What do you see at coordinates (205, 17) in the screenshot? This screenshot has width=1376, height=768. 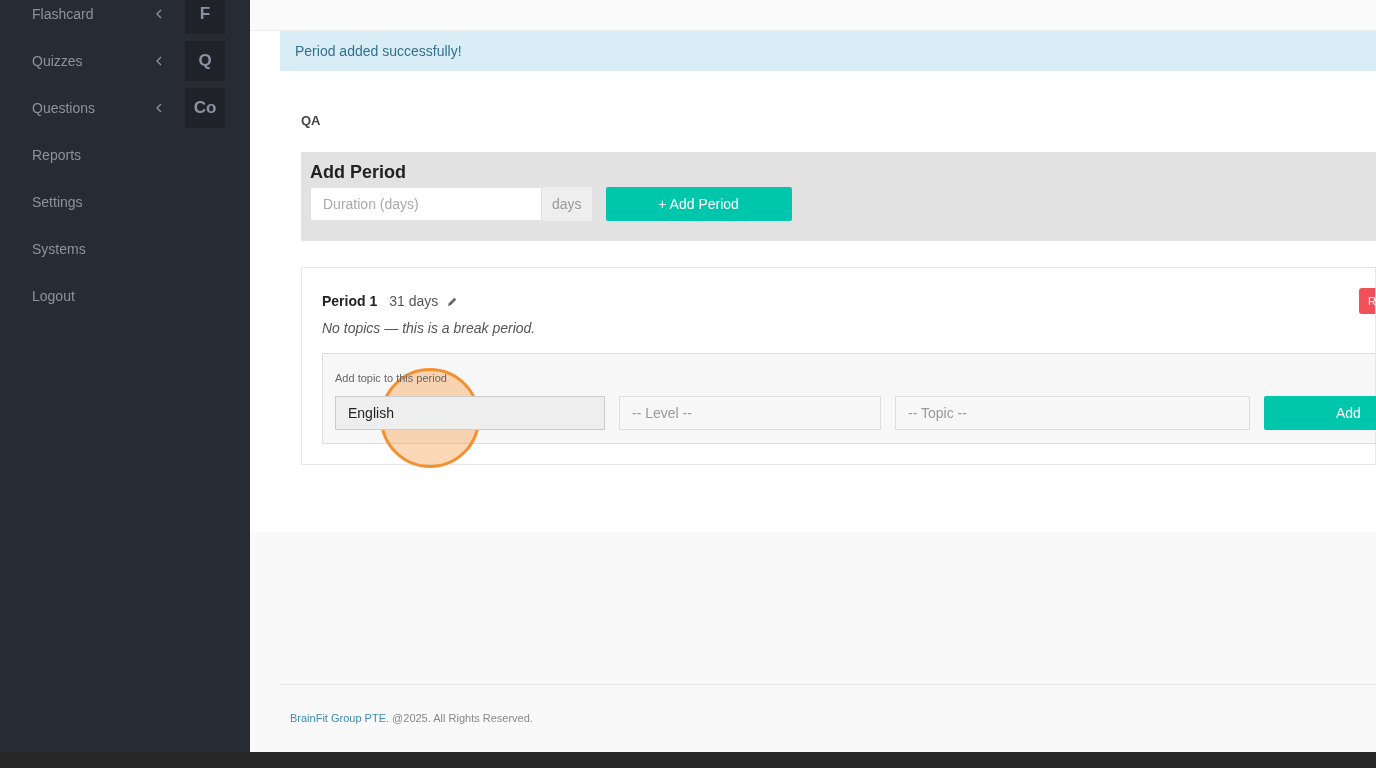 I see `menu-tile: F` at bounding box center [205, 17].